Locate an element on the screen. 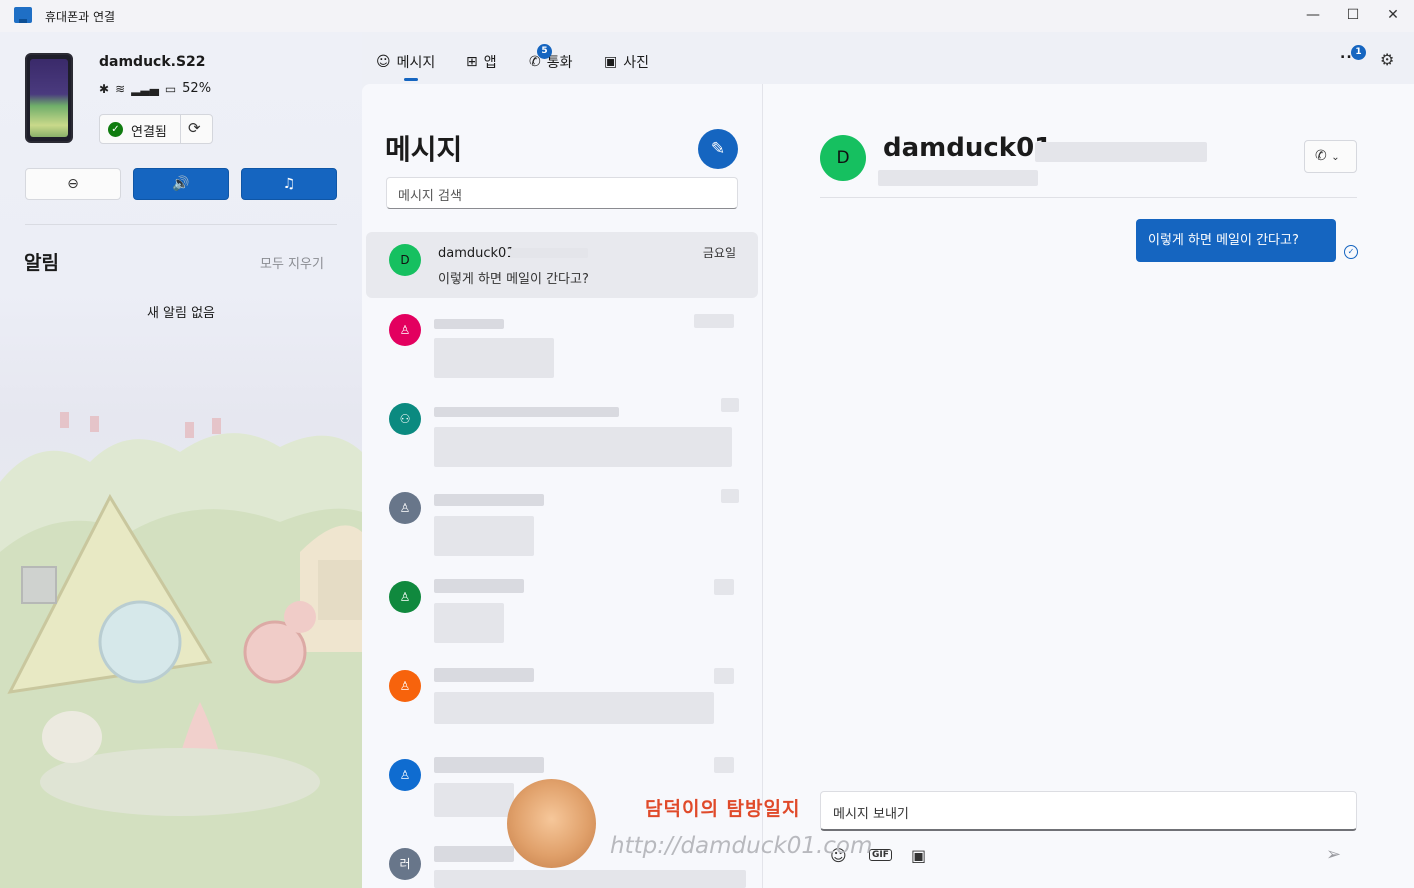  avatar: ⚇ is located at coordinates (405, 419).